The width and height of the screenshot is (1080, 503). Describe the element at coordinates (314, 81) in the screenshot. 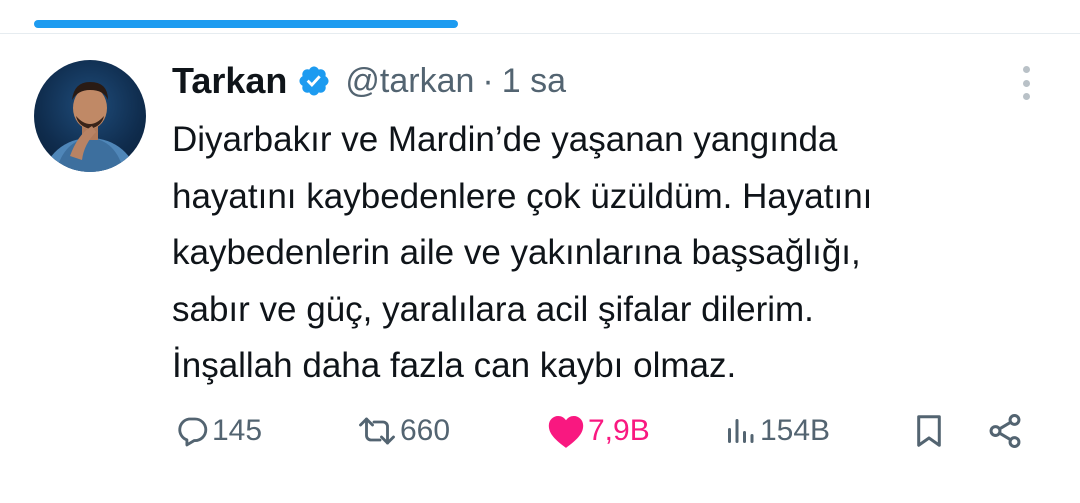

I see `verified-badge-icon` at that location.